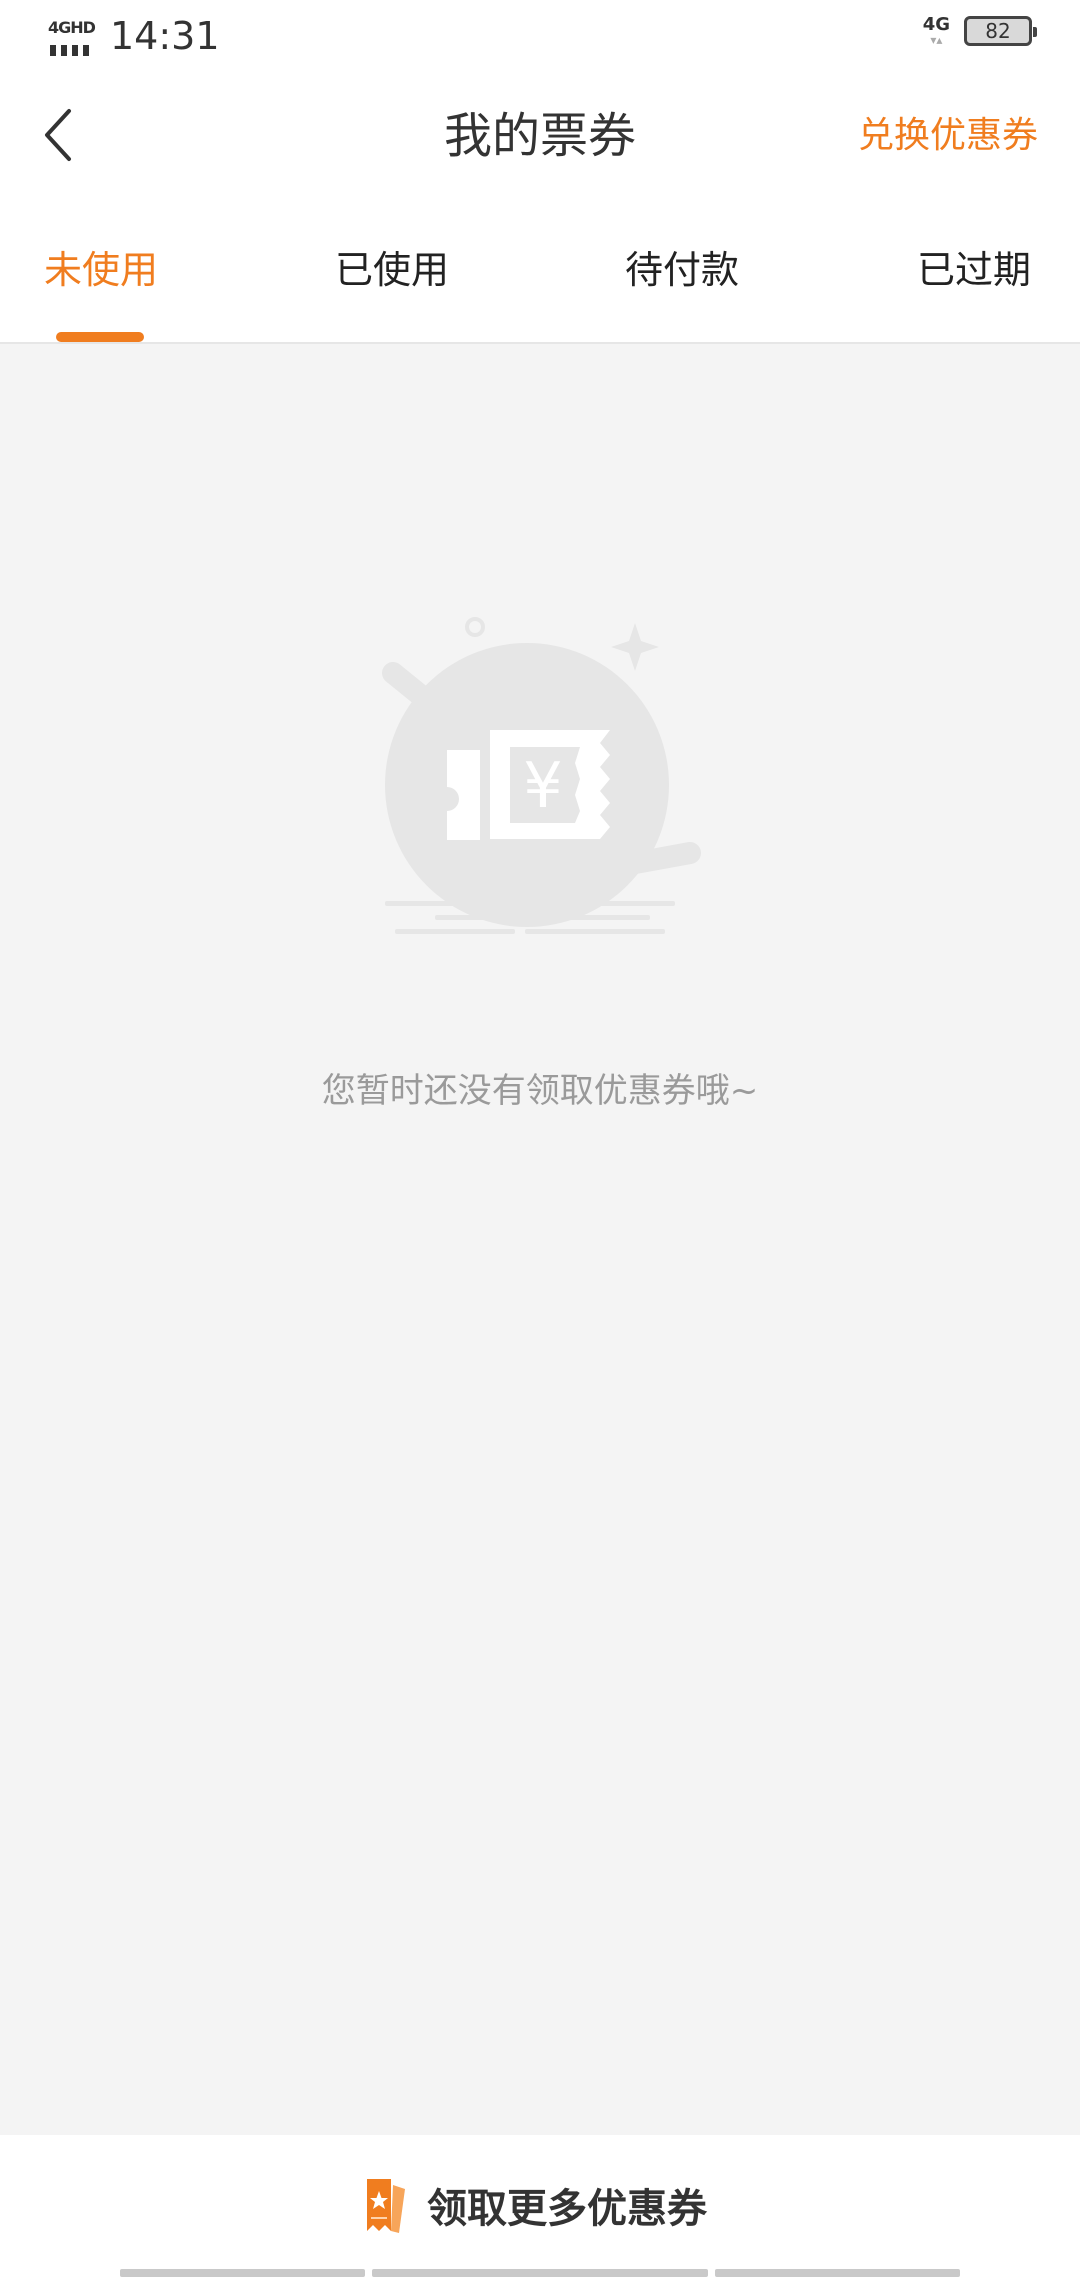 This screenshot has height=2280, width=1080. I want to click on tab-pending-payment: 待付款, so click(682, 270).